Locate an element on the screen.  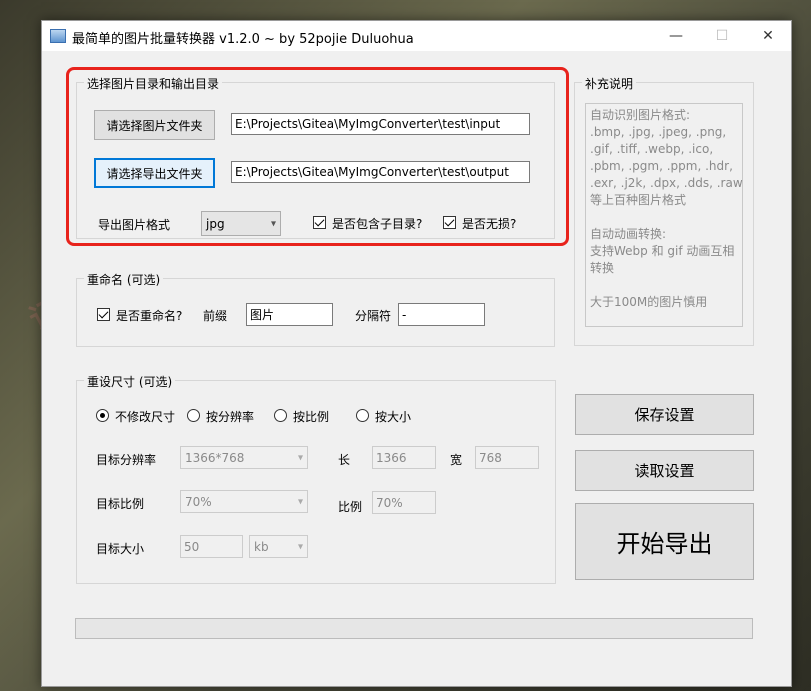
lossless-label: 是否无损? is located at coordinates (489, 224).